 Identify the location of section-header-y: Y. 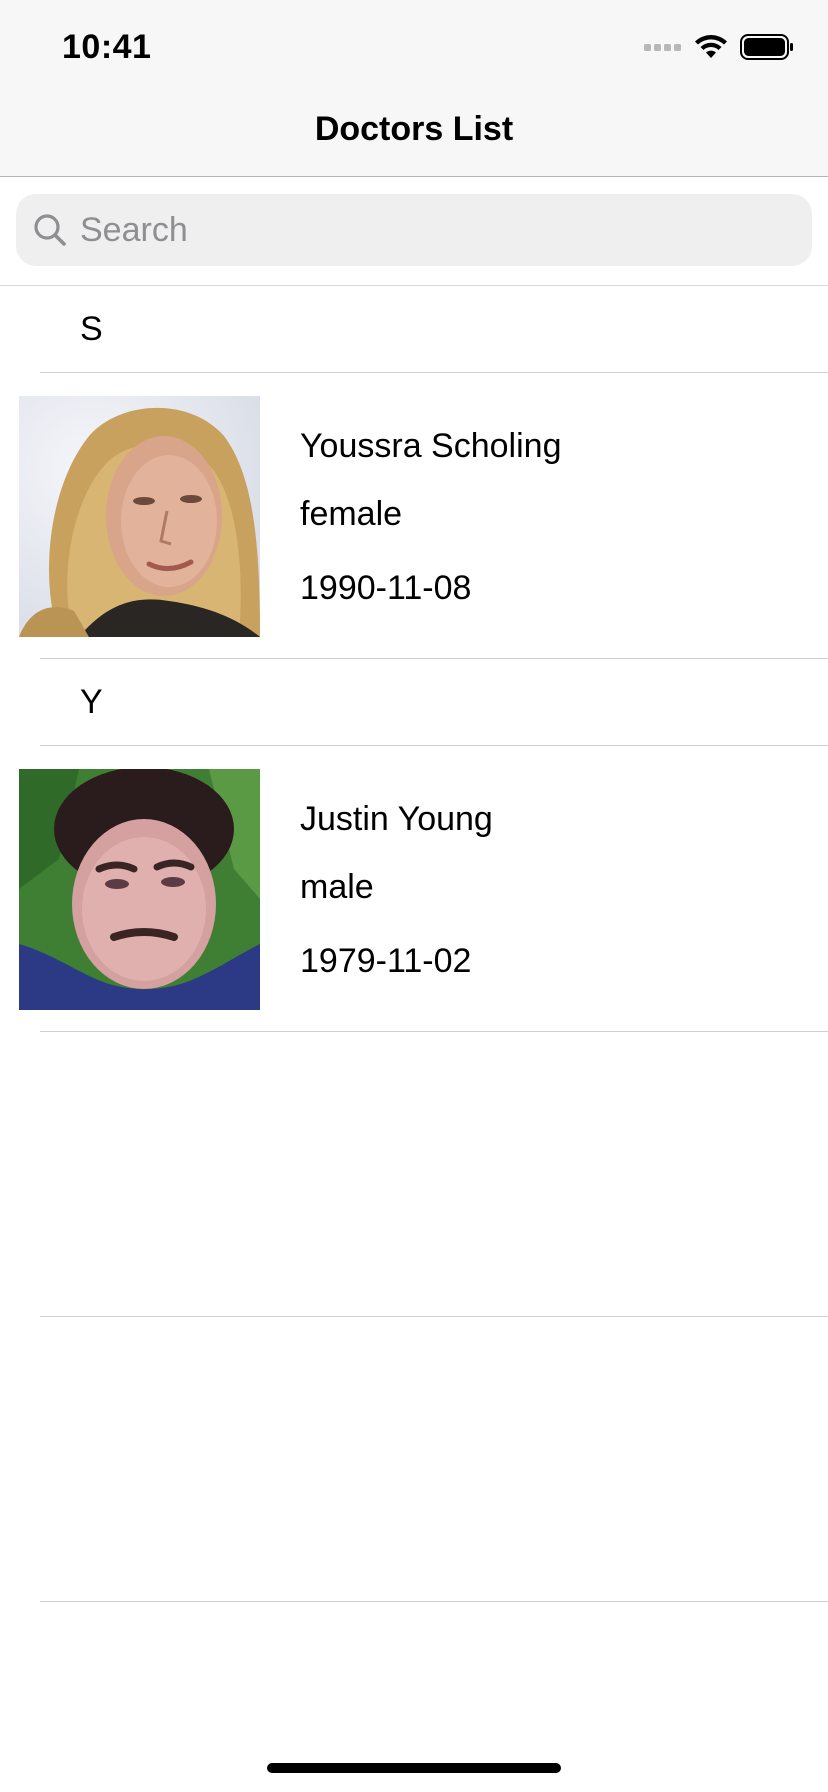
(414, 703).